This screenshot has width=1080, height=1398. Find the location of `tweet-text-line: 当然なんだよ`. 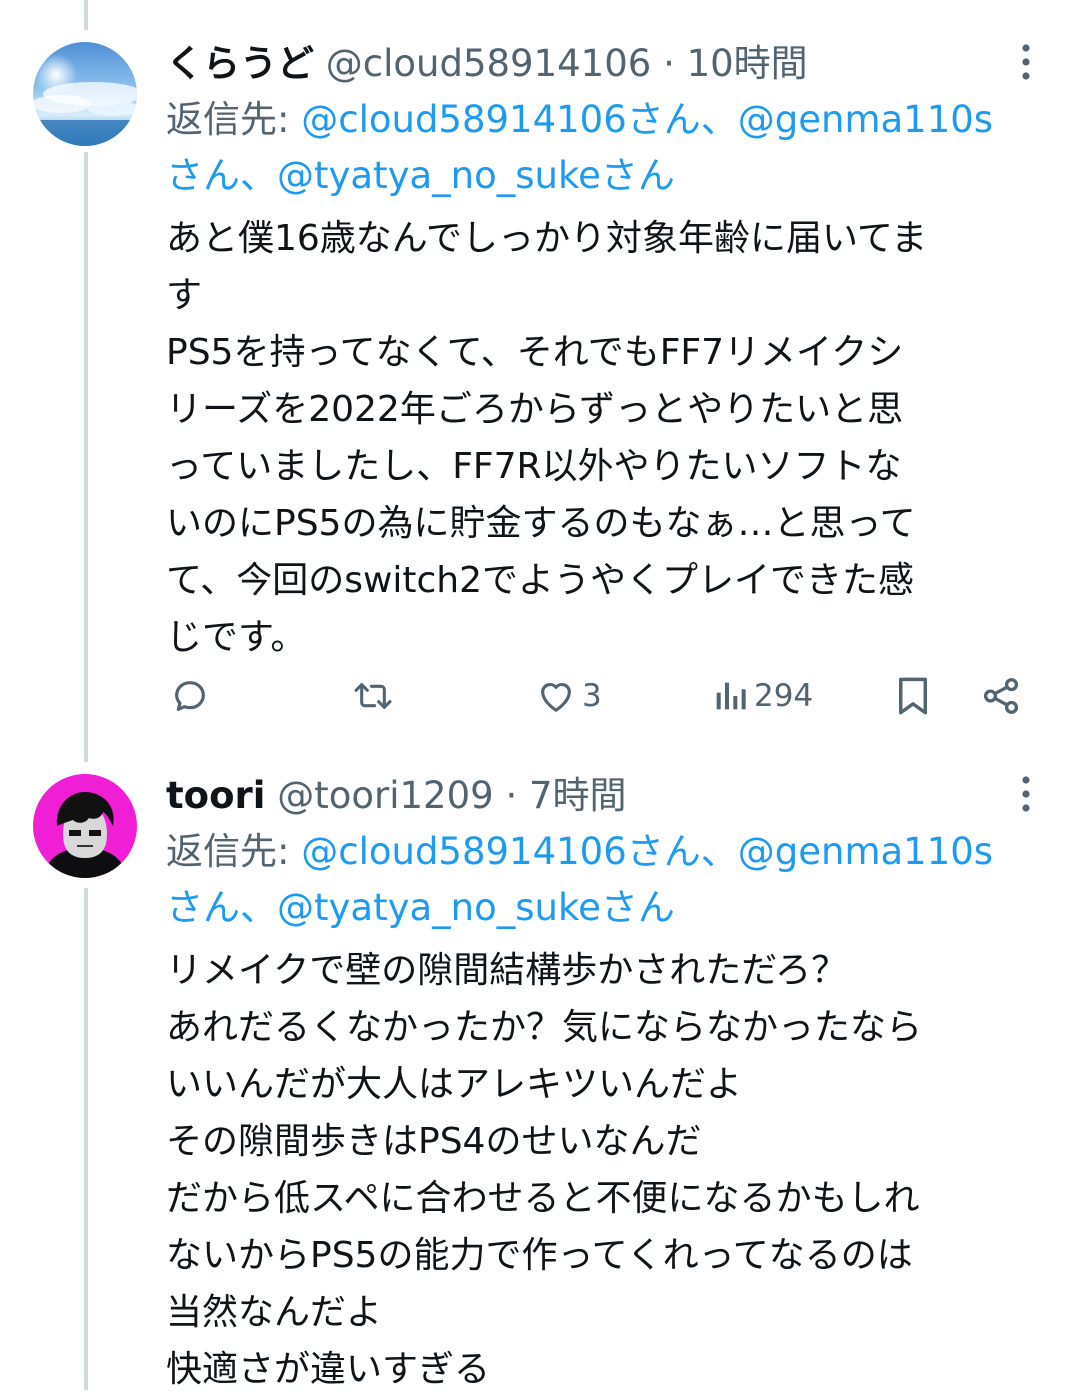

tweet-text-line: 当然なんだよ is located at coordinates (274, 1312).